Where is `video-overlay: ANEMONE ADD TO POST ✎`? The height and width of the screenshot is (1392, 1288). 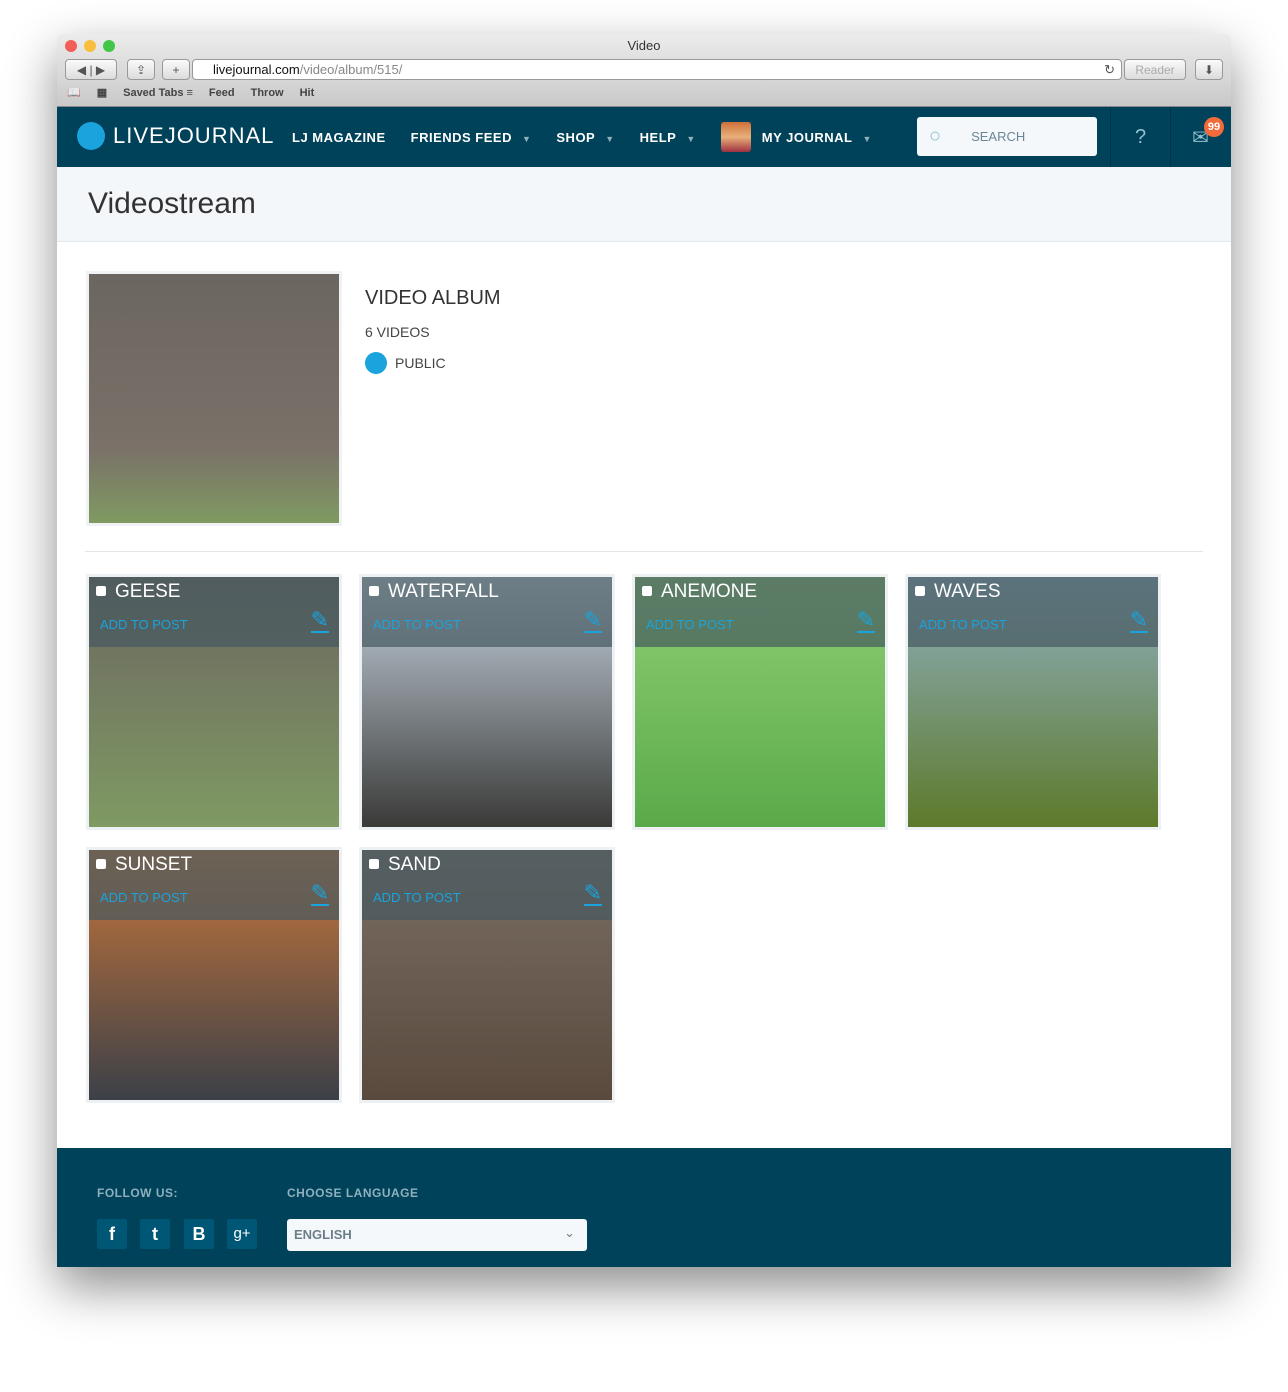 video-overlay: ANEMONE ADD TO POST ✎ is located at coordinates (760, 612).